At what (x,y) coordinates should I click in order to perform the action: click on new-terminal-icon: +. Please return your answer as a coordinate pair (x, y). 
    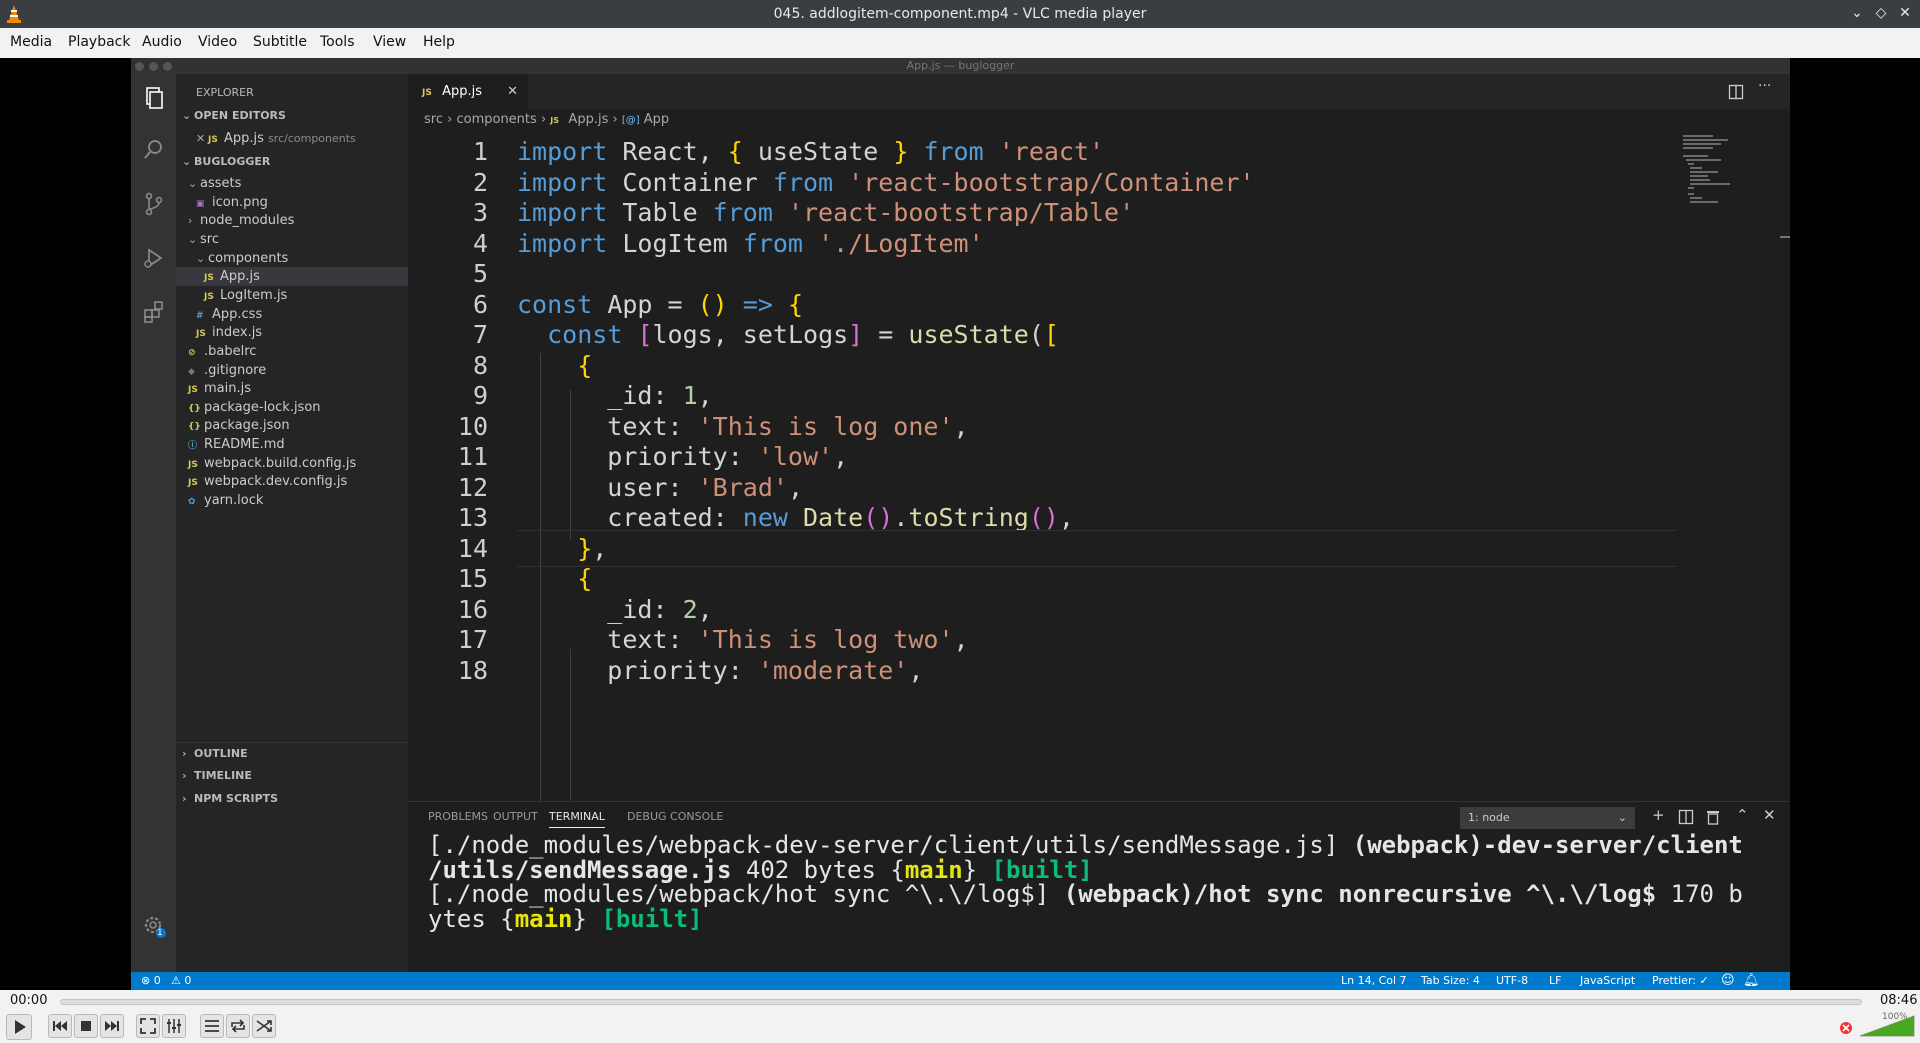
    Looking at the image, I should click on (1658, 815).